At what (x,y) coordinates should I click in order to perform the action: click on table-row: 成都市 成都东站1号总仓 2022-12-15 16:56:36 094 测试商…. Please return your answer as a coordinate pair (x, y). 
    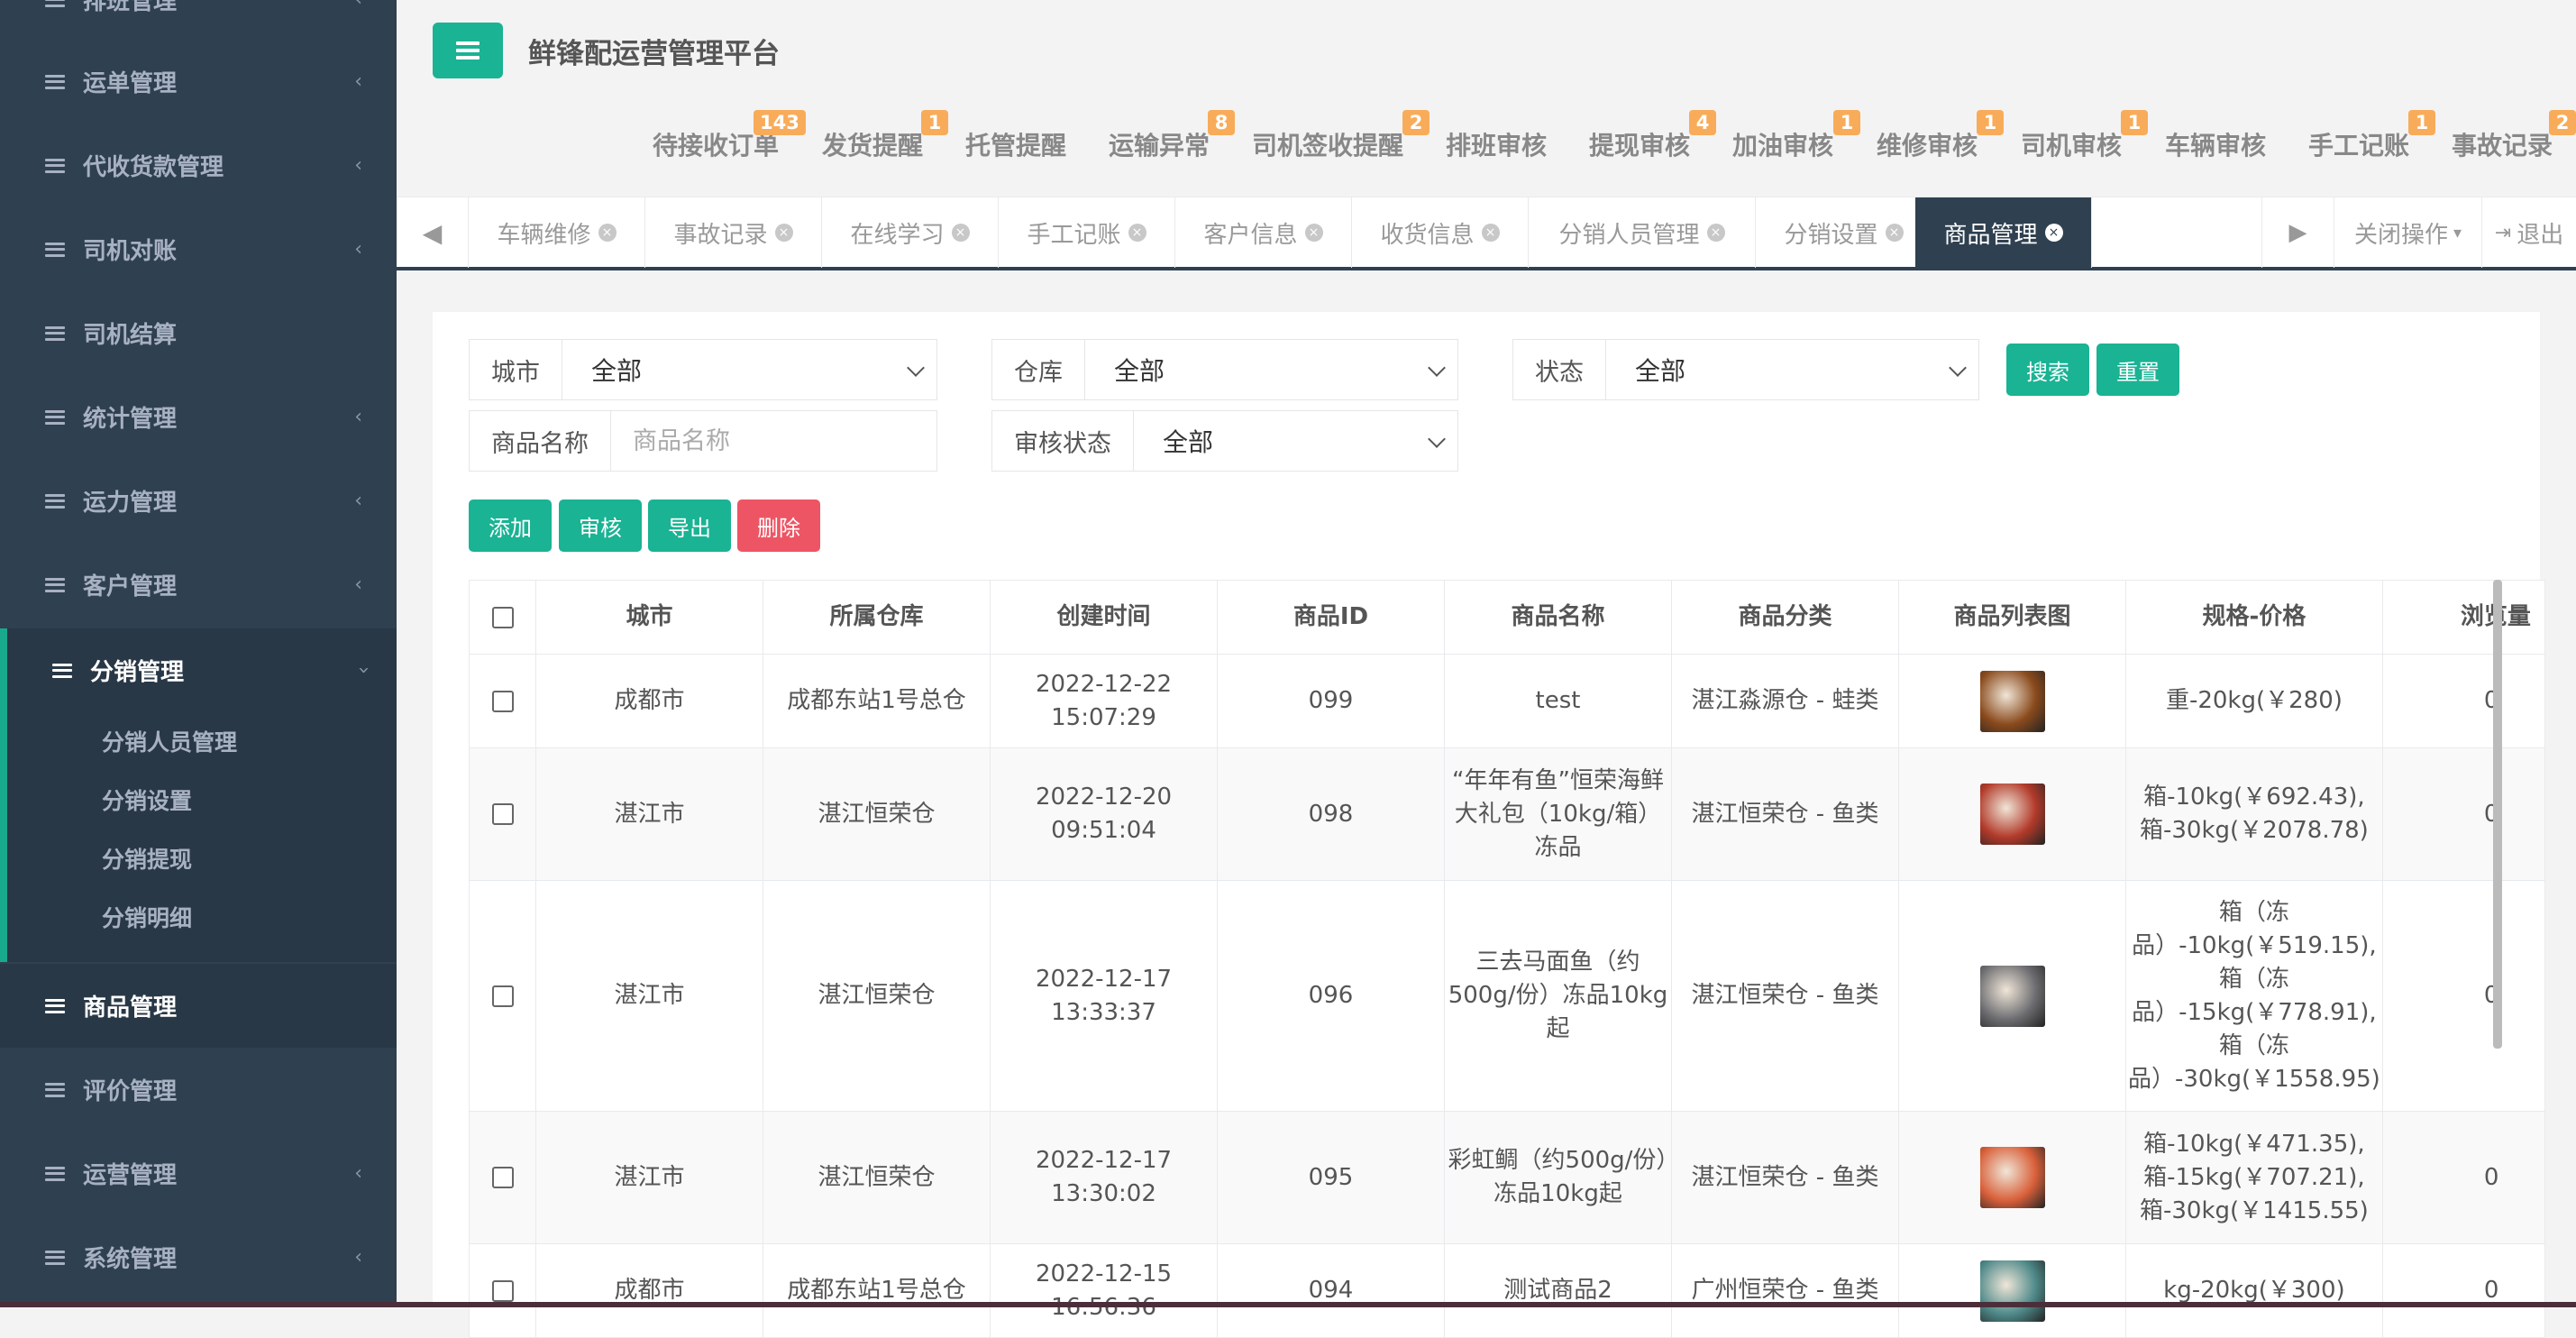
    Looking at the image, I should click on (1507, 1290).